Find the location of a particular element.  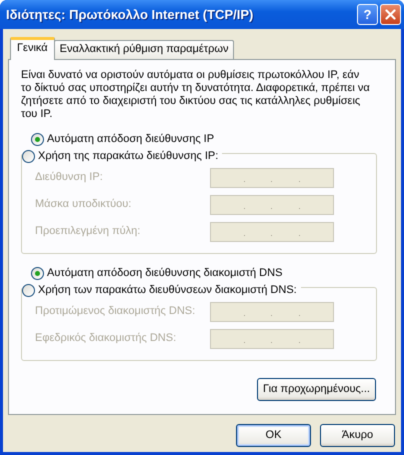

window-title: Ιδιότητες: Πρωτόκολλο Internet (TCP/IP) is located at coordinates (130, 14).